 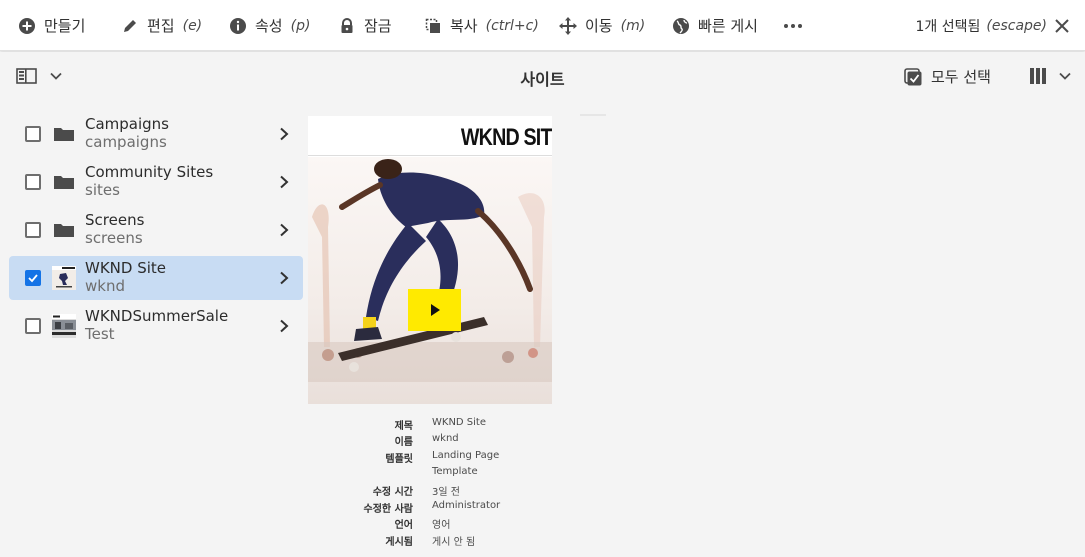 I want to click on lock-icon, so click(x=347, y=26).